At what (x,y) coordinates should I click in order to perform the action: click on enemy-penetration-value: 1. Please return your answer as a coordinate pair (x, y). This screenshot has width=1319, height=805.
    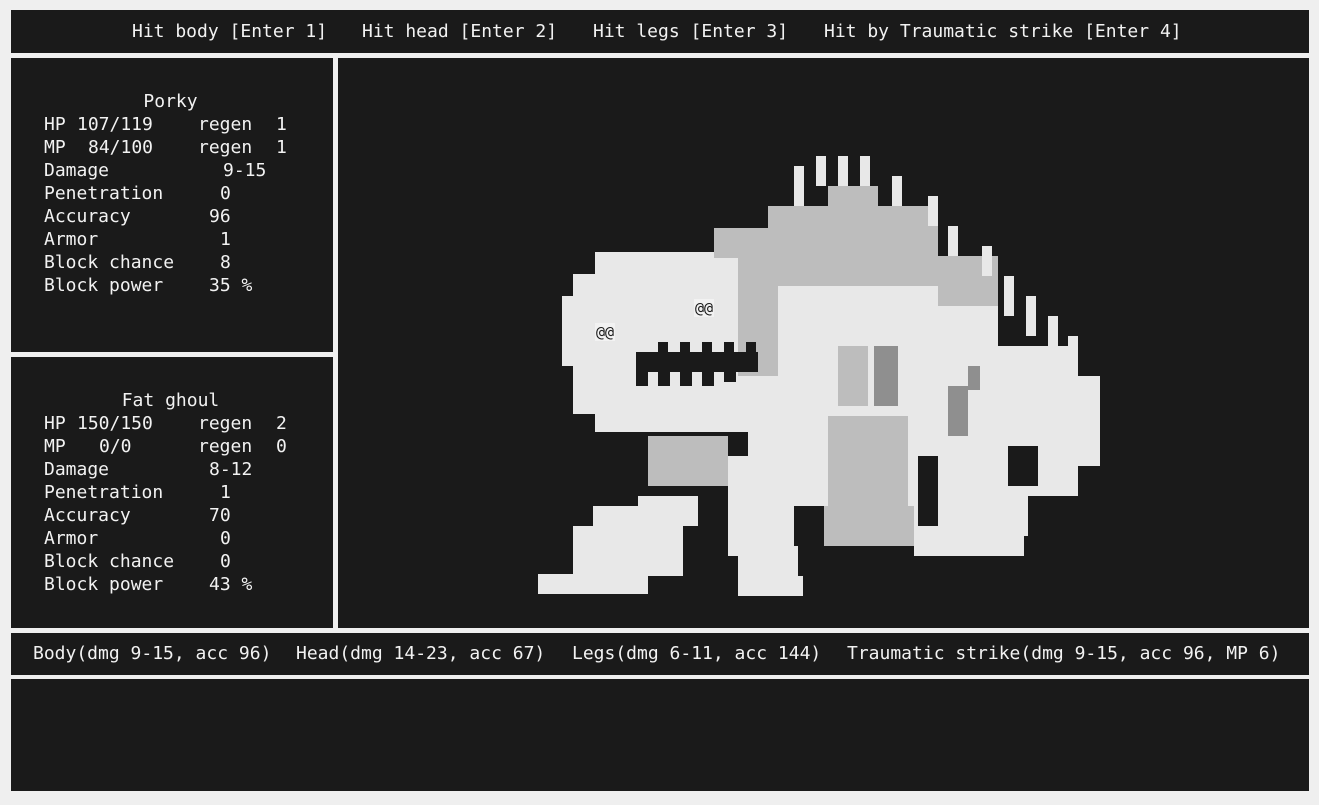
    Looking at the image, I should click on (225, 492).